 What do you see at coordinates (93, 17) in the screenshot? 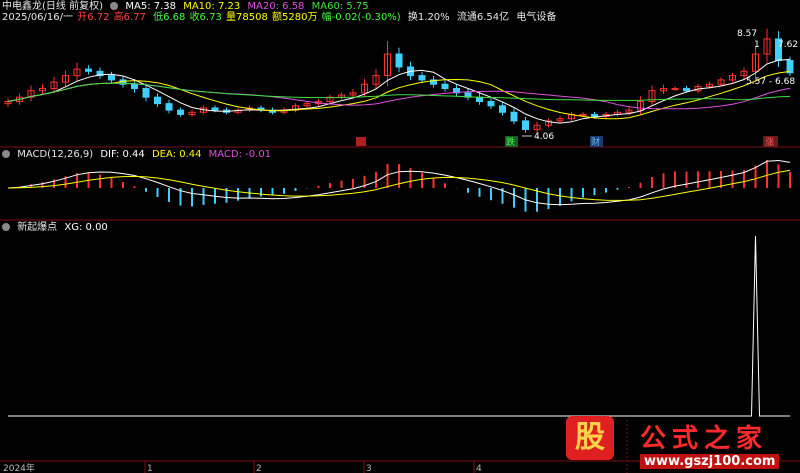
I see `quote-open: 开6.72` at bounding box center [93, 17].